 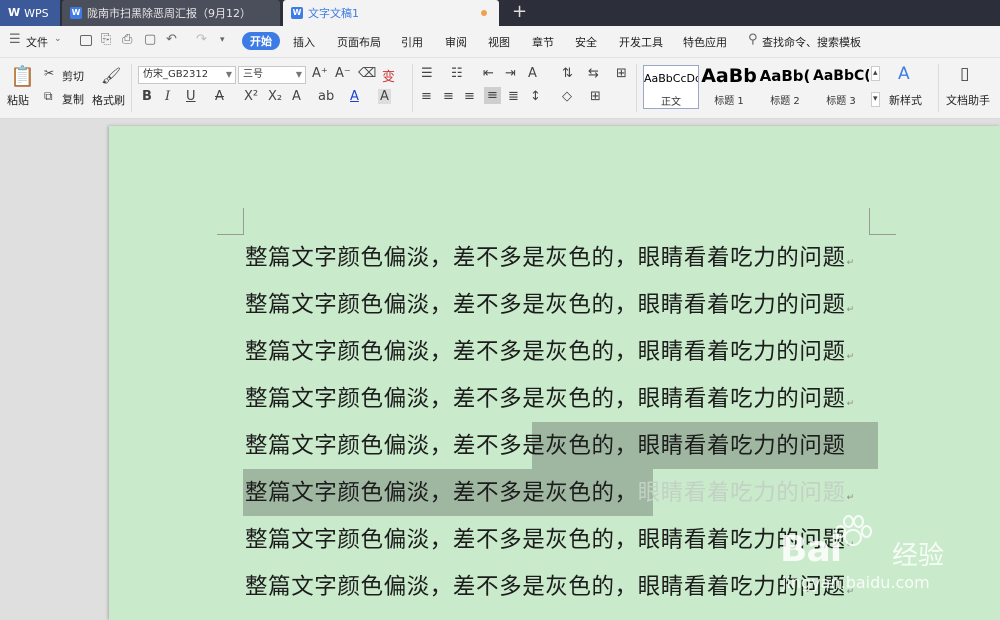 I want to click on paragraph-settings-icon: ⇆, so click(x=593, y=73).